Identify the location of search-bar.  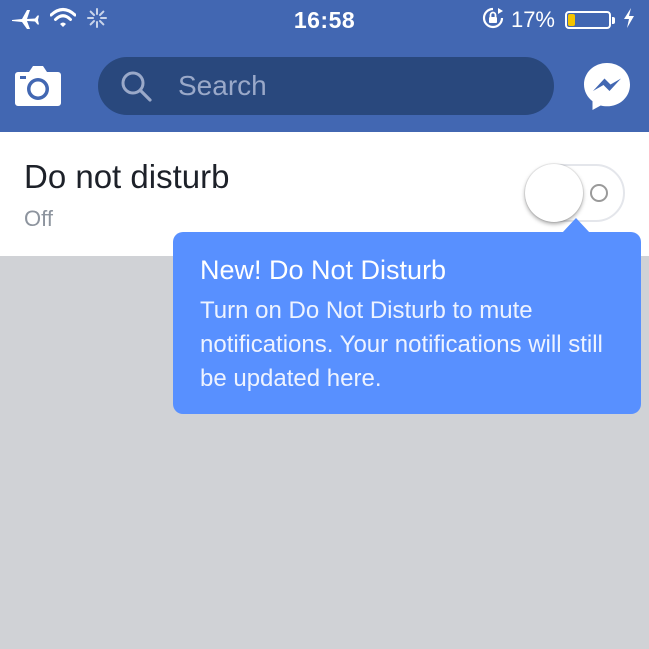
(326, 86).